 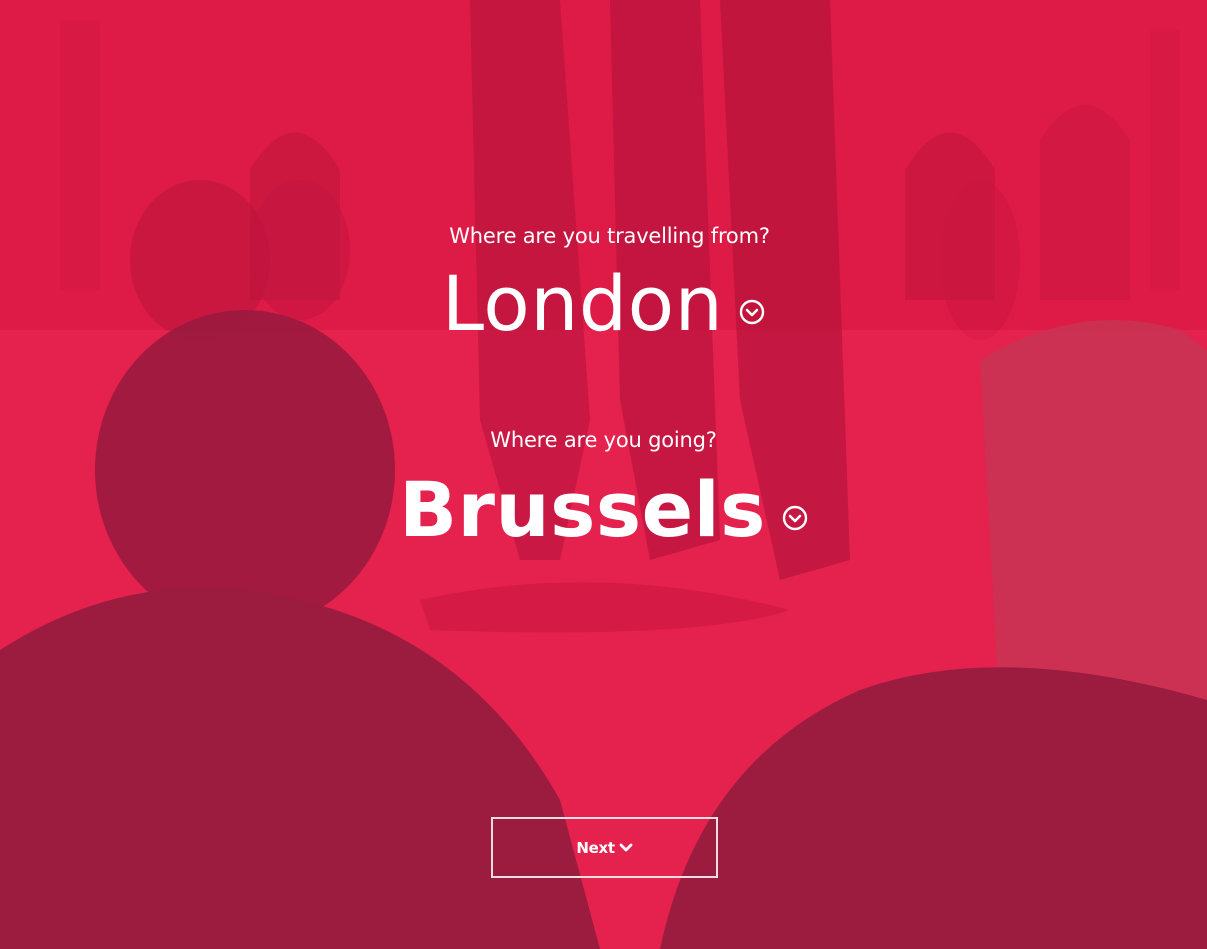 I want to click on to-question: Where are you going?, so click(x=603, y=440).